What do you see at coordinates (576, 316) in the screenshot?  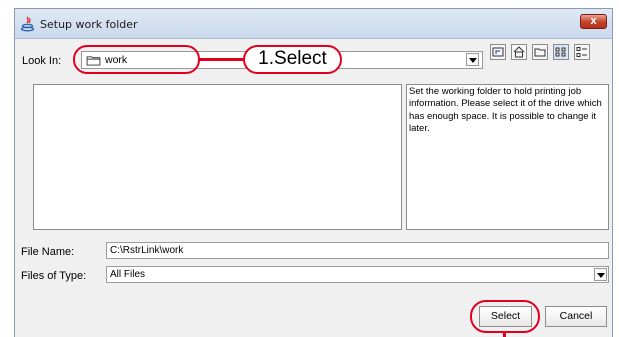 I see `cancel-button: Cancel` at bounding box center [576, 316].